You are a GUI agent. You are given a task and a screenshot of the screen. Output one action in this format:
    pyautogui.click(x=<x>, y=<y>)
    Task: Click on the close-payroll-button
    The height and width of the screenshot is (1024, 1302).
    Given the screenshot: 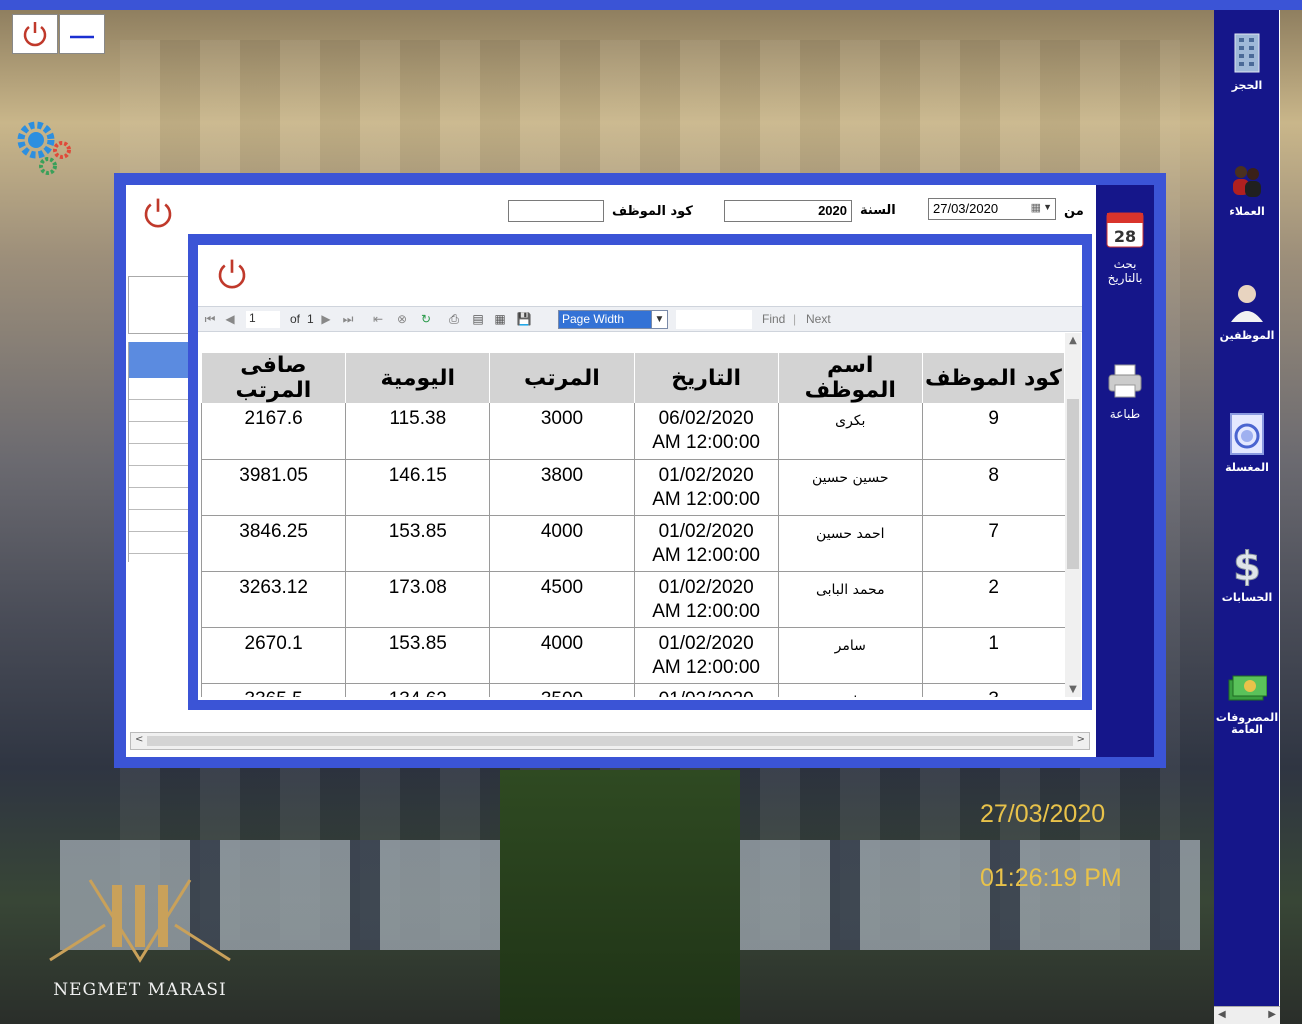 What is the action you would take?
    pyautogui.click(x=158, y=213)
    